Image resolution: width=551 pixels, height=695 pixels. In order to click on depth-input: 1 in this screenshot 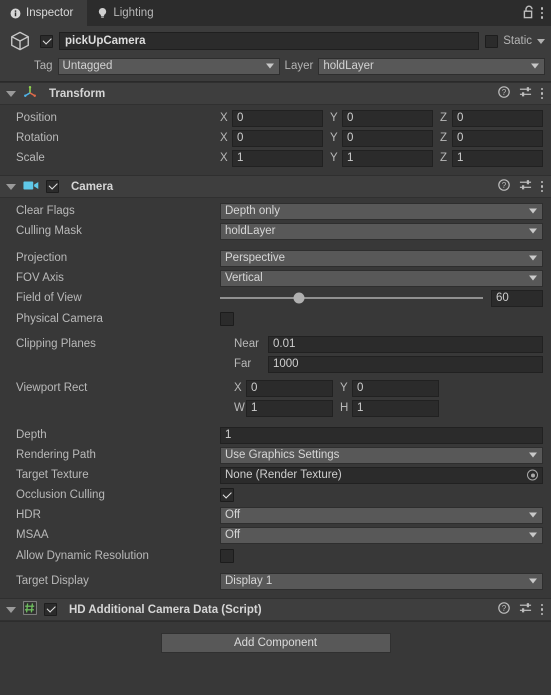, I will do `click(381, 435)`.